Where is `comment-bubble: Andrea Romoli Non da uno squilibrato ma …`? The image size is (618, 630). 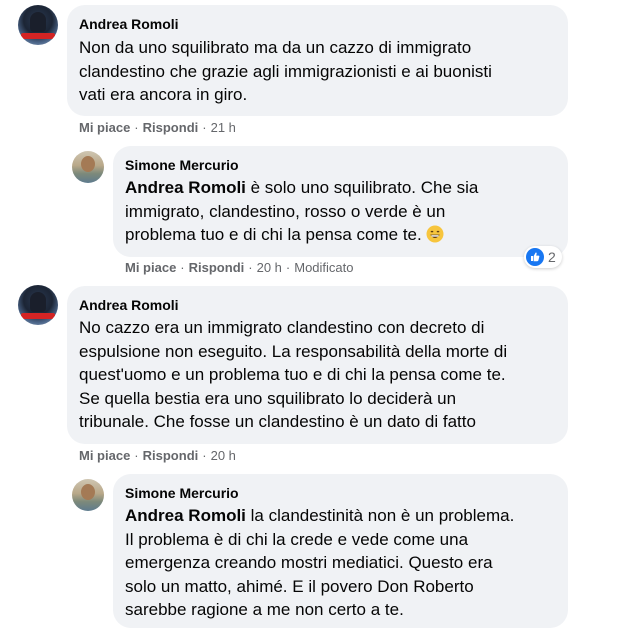
comment-bubble: Andrea Romoli Non da uno squilibrato ma … is located at coordinates (317, 60).